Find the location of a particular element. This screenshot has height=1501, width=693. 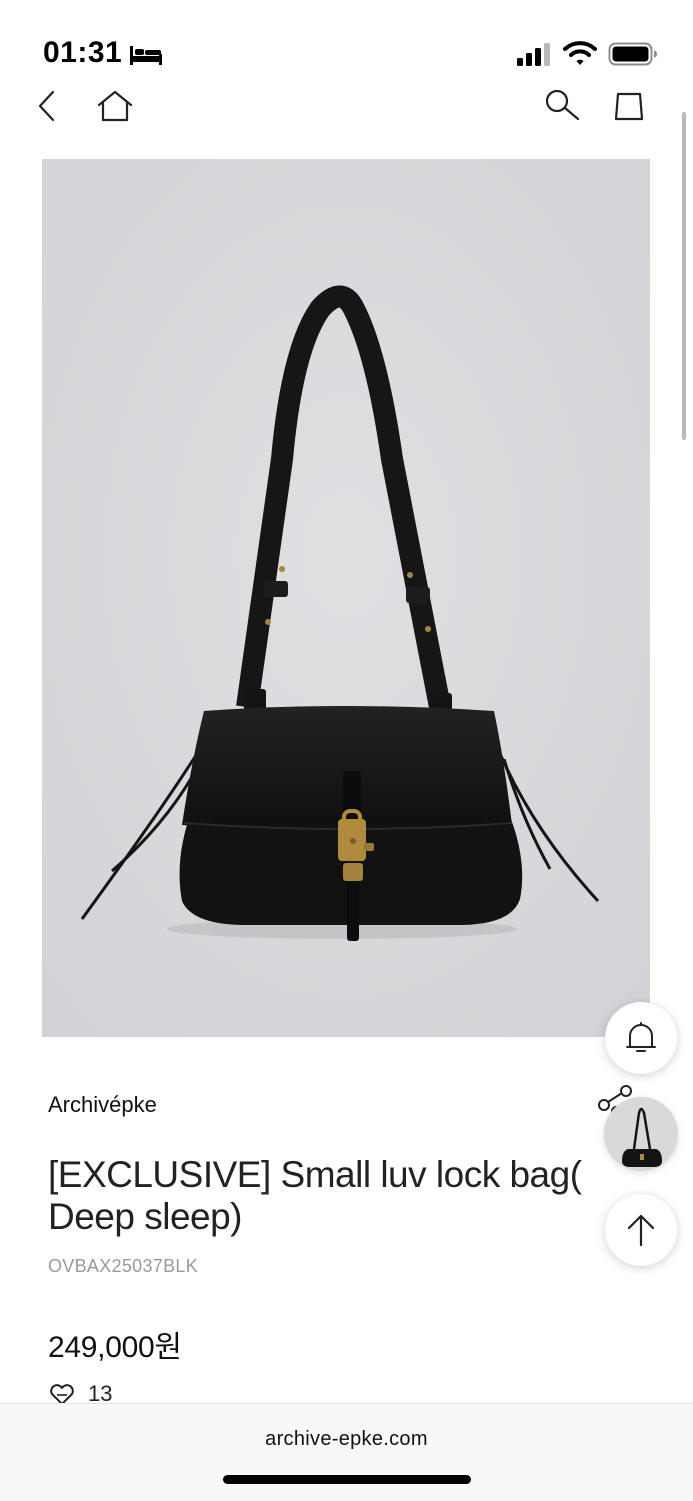

search-icon is located at coordinates (562, 105).